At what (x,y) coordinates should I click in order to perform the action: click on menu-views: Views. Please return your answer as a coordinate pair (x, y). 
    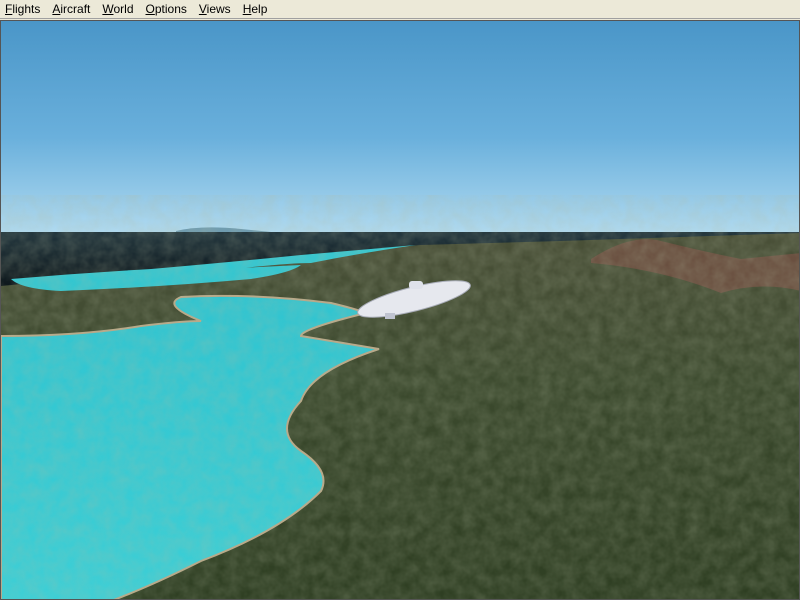
    Looking at the image, I should click on (215, 9).